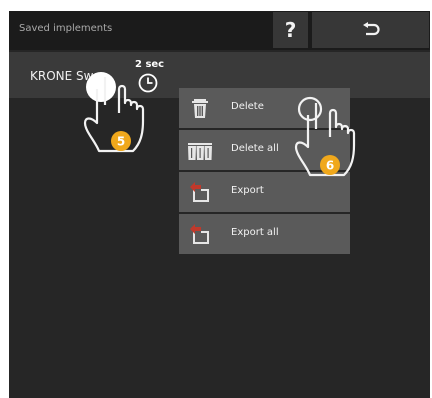  What do you see at coordinates (199, 192) in the screenshot?
I see `export-icon` at bounding box center [199, 192].